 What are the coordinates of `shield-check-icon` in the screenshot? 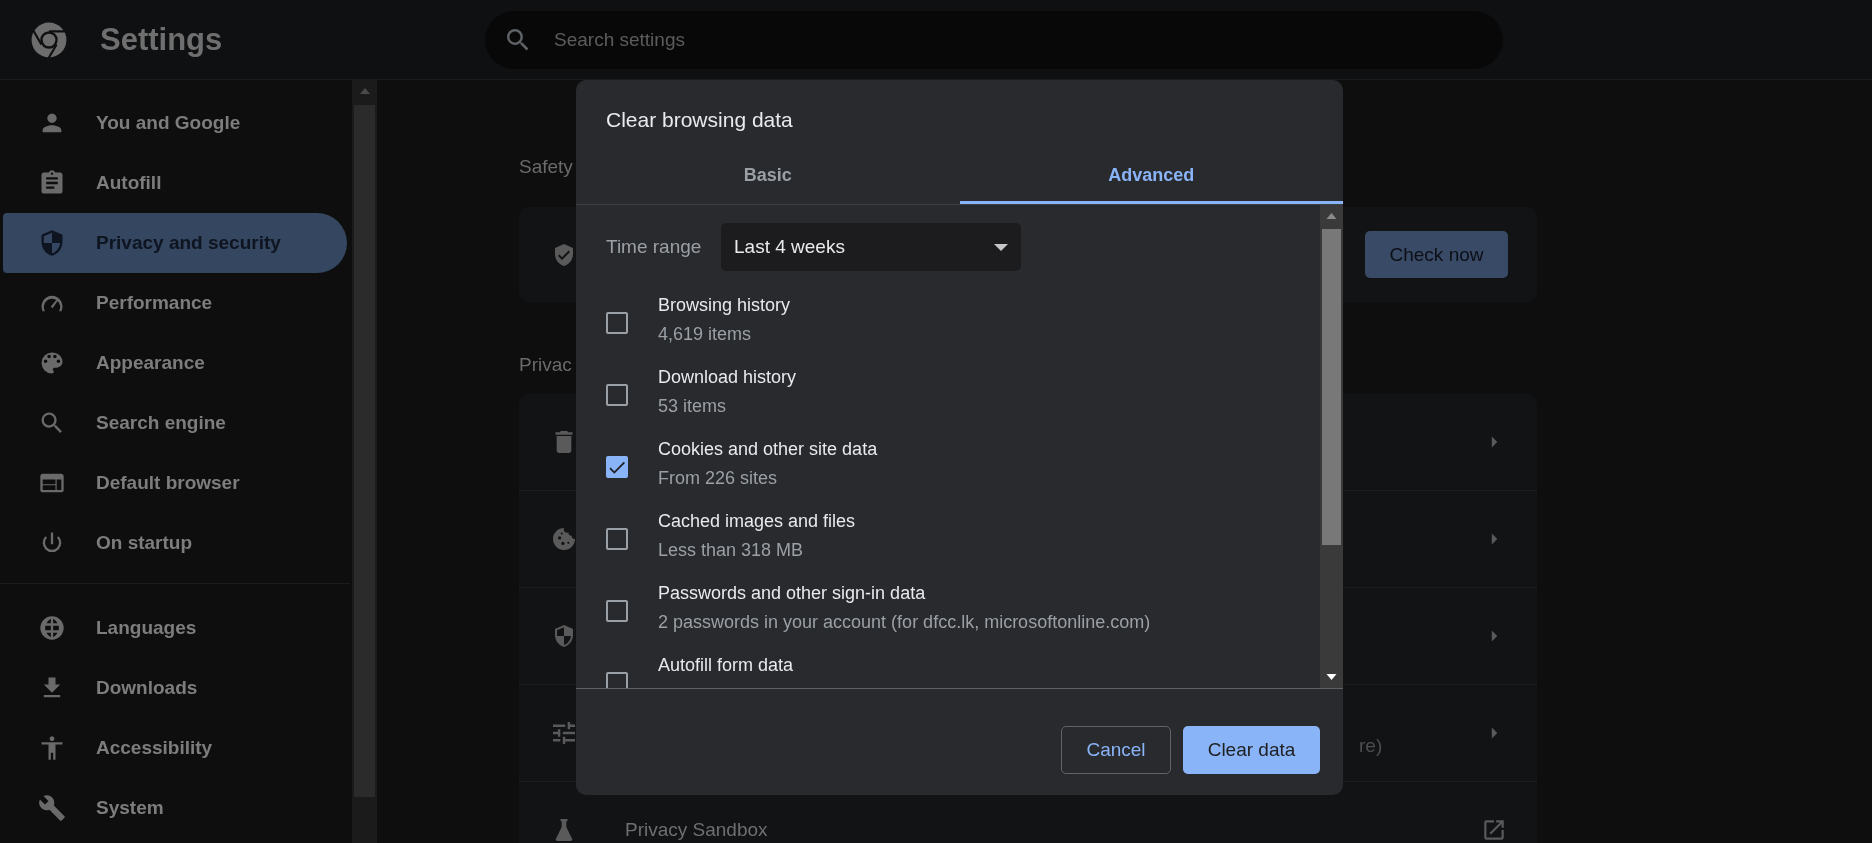 It's located at (564, 254).